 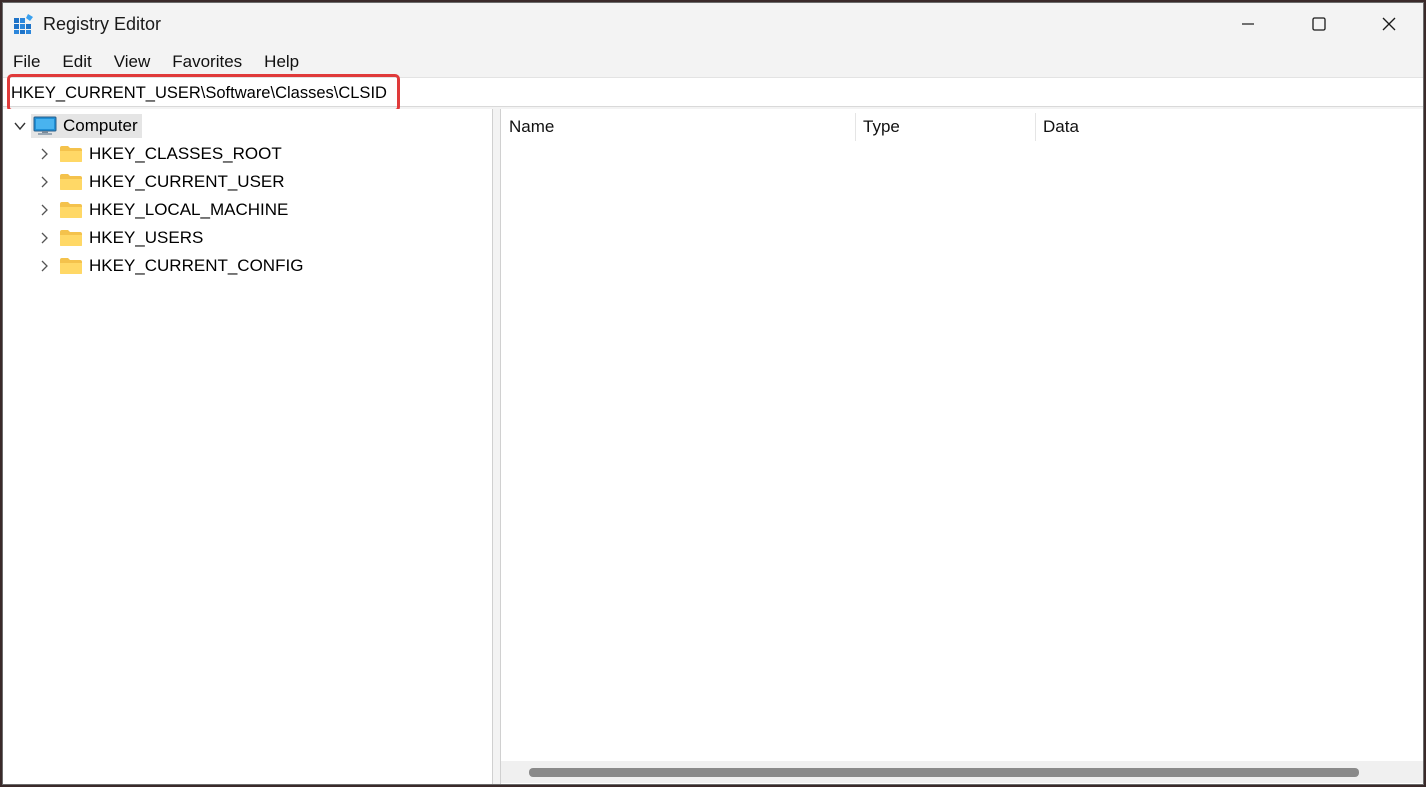 I want to click on minimize-icon, so click(x=1248, y=24).